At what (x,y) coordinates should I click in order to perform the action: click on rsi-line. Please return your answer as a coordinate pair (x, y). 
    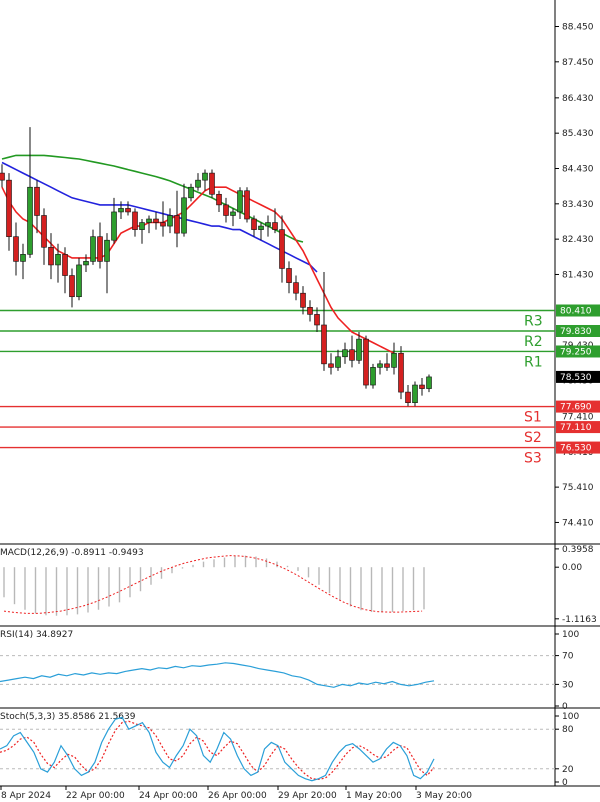
    Looking at the image, I should click on (217, 675).